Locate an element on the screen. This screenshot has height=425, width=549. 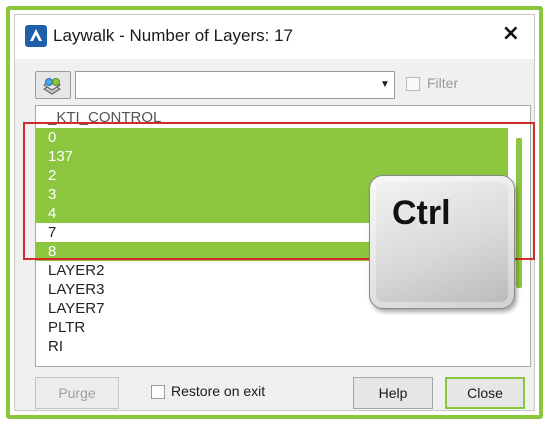
restore-on-exit-checkbox is located at coordinates (158, 392).